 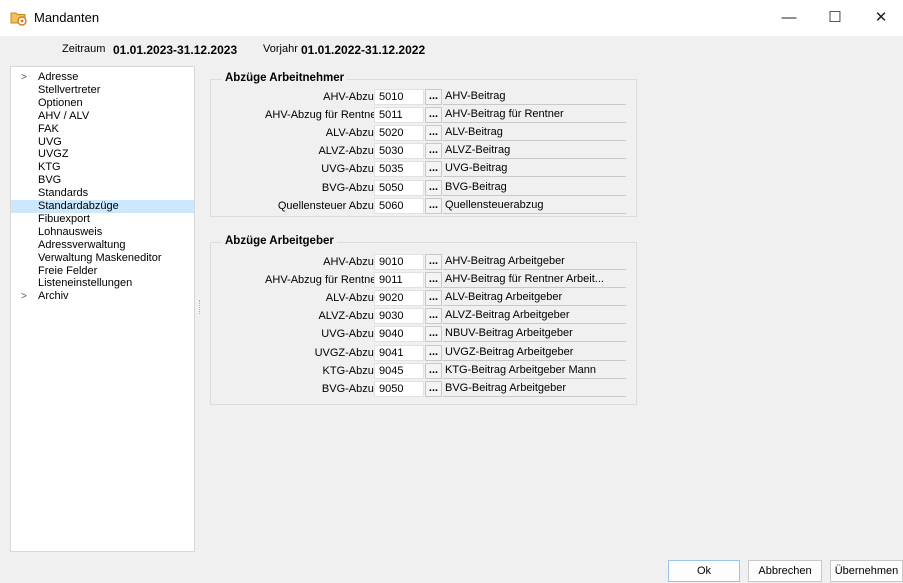 I want to click on deduction-code-input: 5020, so click(x=399, y=133).